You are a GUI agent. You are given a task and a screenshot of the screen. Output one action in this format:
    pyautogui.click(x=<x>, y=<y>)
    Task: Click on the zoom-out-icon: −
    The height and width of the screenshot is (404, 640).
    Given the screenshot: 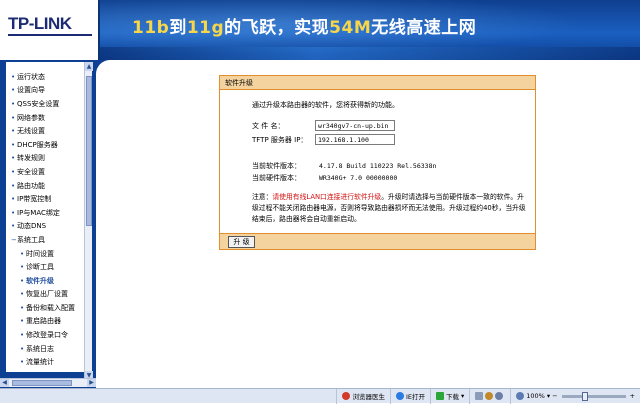 What is the action you would take?
    pyautogui.click(x=554, y=396)
    